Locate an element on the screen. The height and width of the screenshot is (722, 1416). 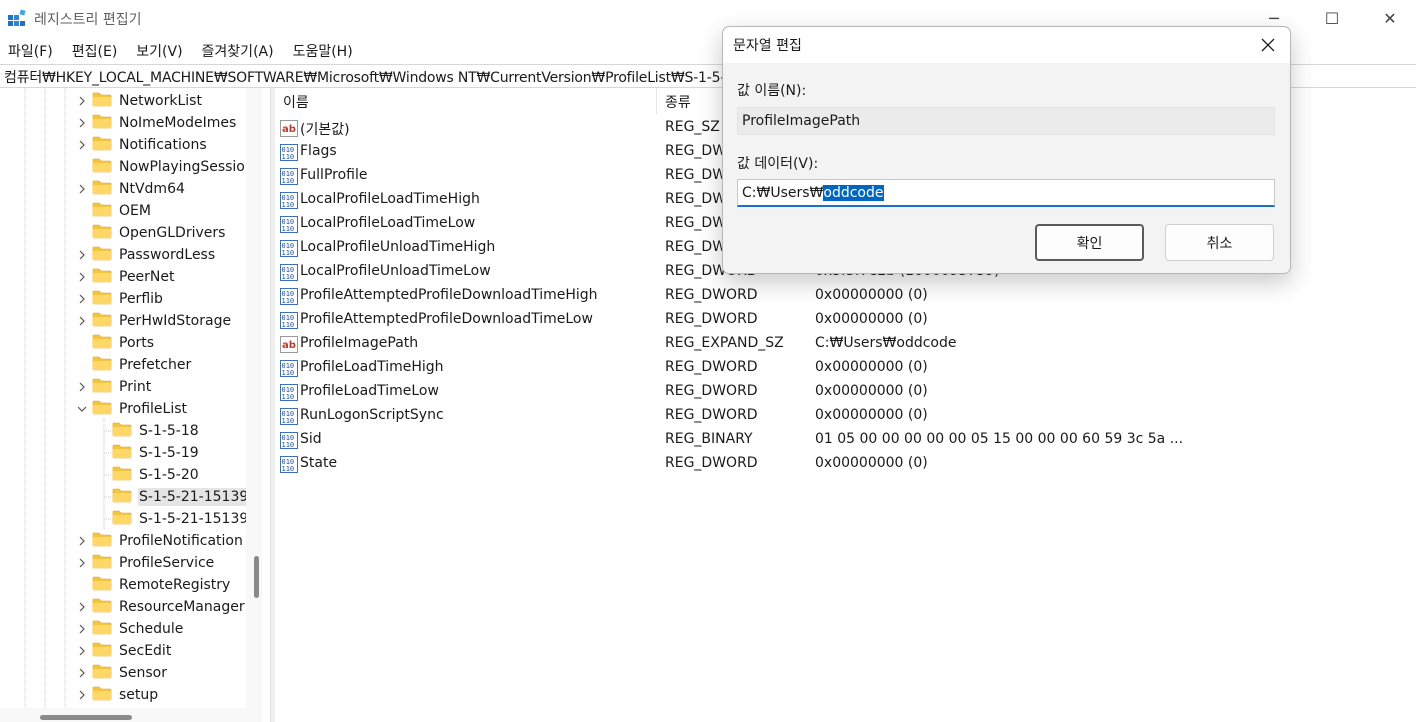
tree-item: RemoteRegistry is located at coordinates (161, 585).